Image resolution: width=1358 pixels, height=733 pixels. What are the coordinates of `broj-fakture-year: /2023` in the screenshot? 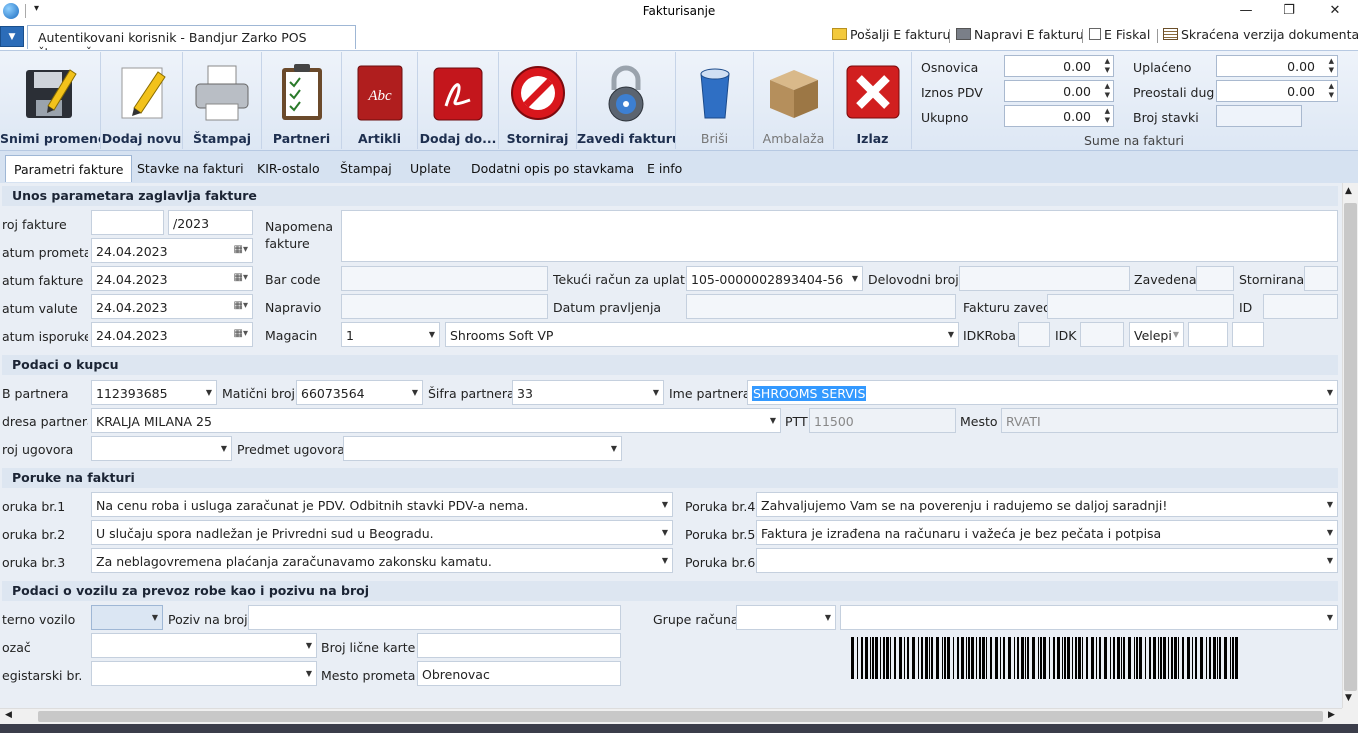 It's located at (210, 222).